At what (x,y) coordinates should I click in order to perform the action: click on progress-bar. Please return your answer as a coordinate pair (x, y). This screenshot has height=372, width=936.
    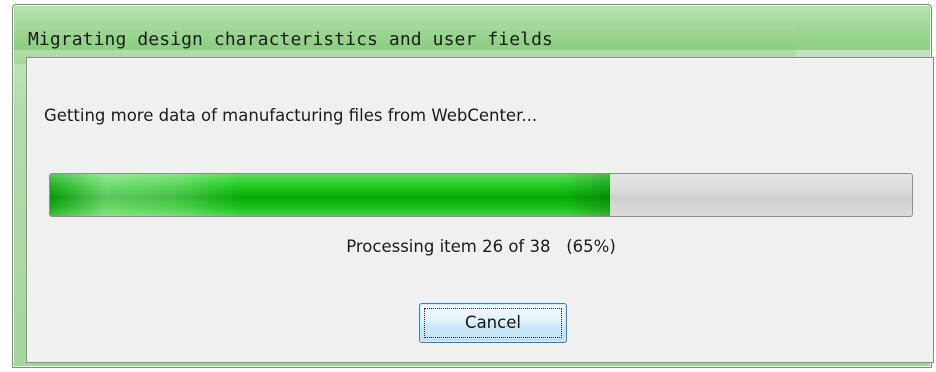
    Looking at the image, I should click on (481, 195).